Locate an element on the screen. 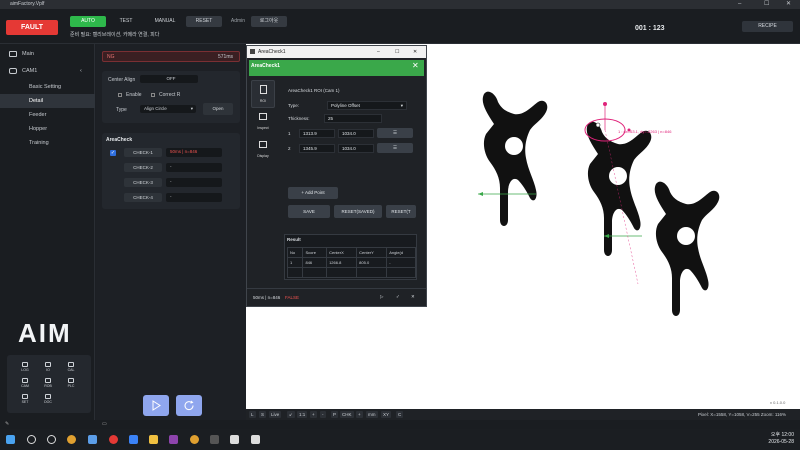 The image size is (800, 450). check-3-button: CHECK-3 is located at coordinates (143, 182).